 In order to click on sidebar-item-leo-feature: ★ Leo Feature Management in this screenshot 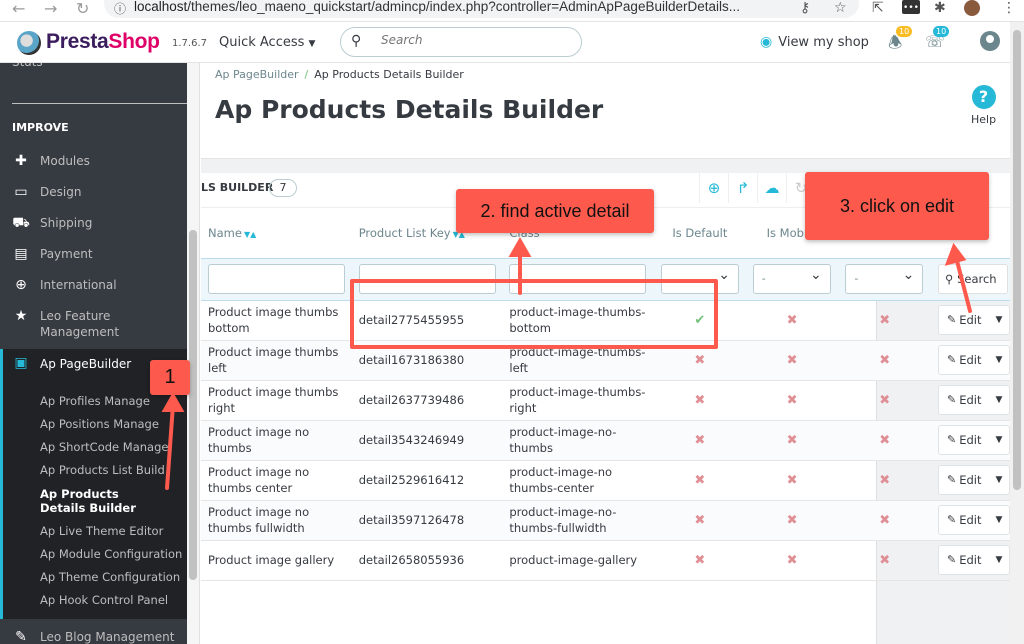, I will do `click(93, 326)`.